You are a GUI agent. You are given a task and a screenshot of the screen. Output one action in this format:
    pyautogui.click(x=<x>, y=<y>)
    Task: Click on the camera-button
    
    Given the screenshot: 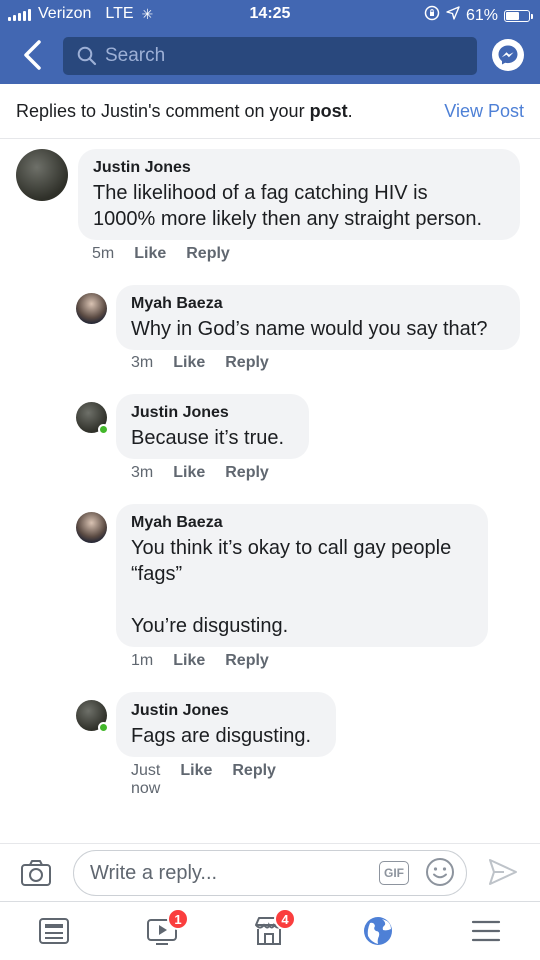 What is the action you would take?
    pyautogui.click(x=36, y=875)
    